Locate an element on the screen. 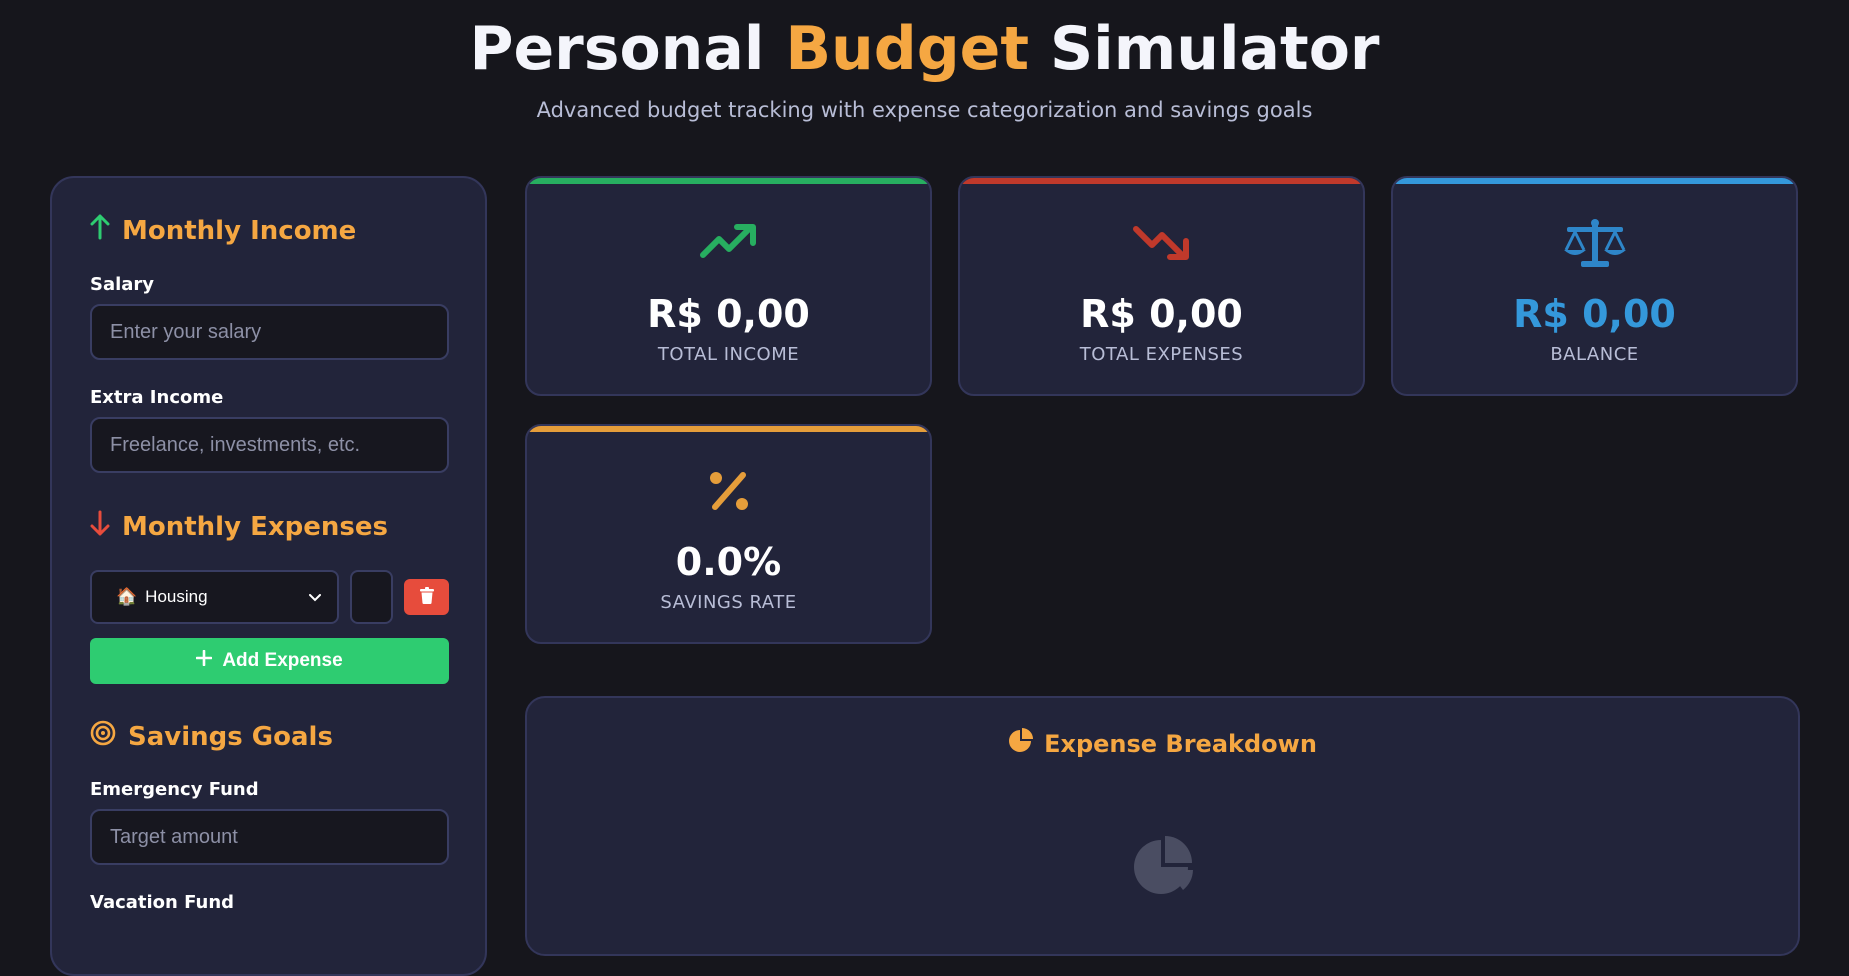 This screenshot has width=1849, height=976. title-accent: Budget is located at coordinates (907, 49).